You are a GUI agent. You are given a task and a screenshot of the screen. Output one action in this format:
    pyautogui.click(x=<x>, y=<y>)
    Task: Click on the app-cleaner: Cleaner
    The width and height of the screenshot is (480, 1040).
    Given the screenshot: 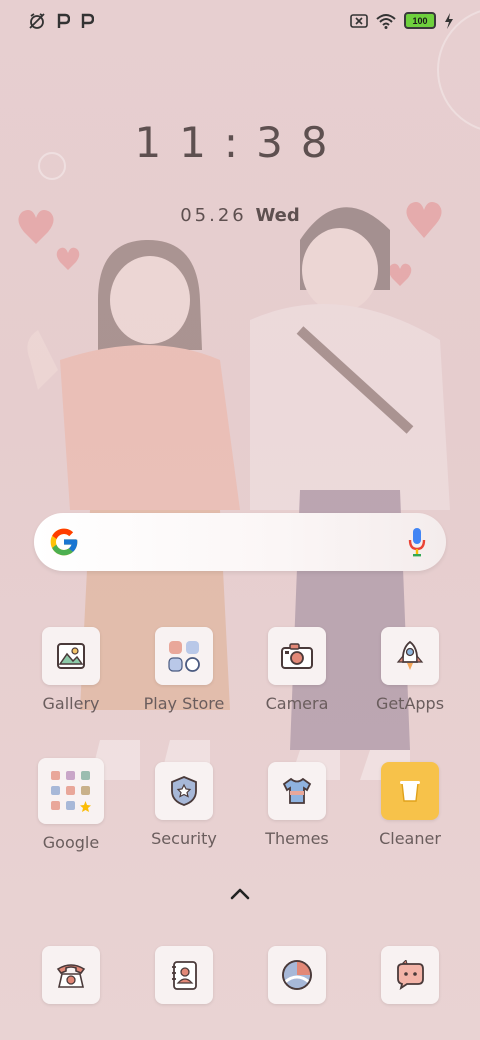 What is the action you would take?
    pyautogui.click(x=410, y=805)
    